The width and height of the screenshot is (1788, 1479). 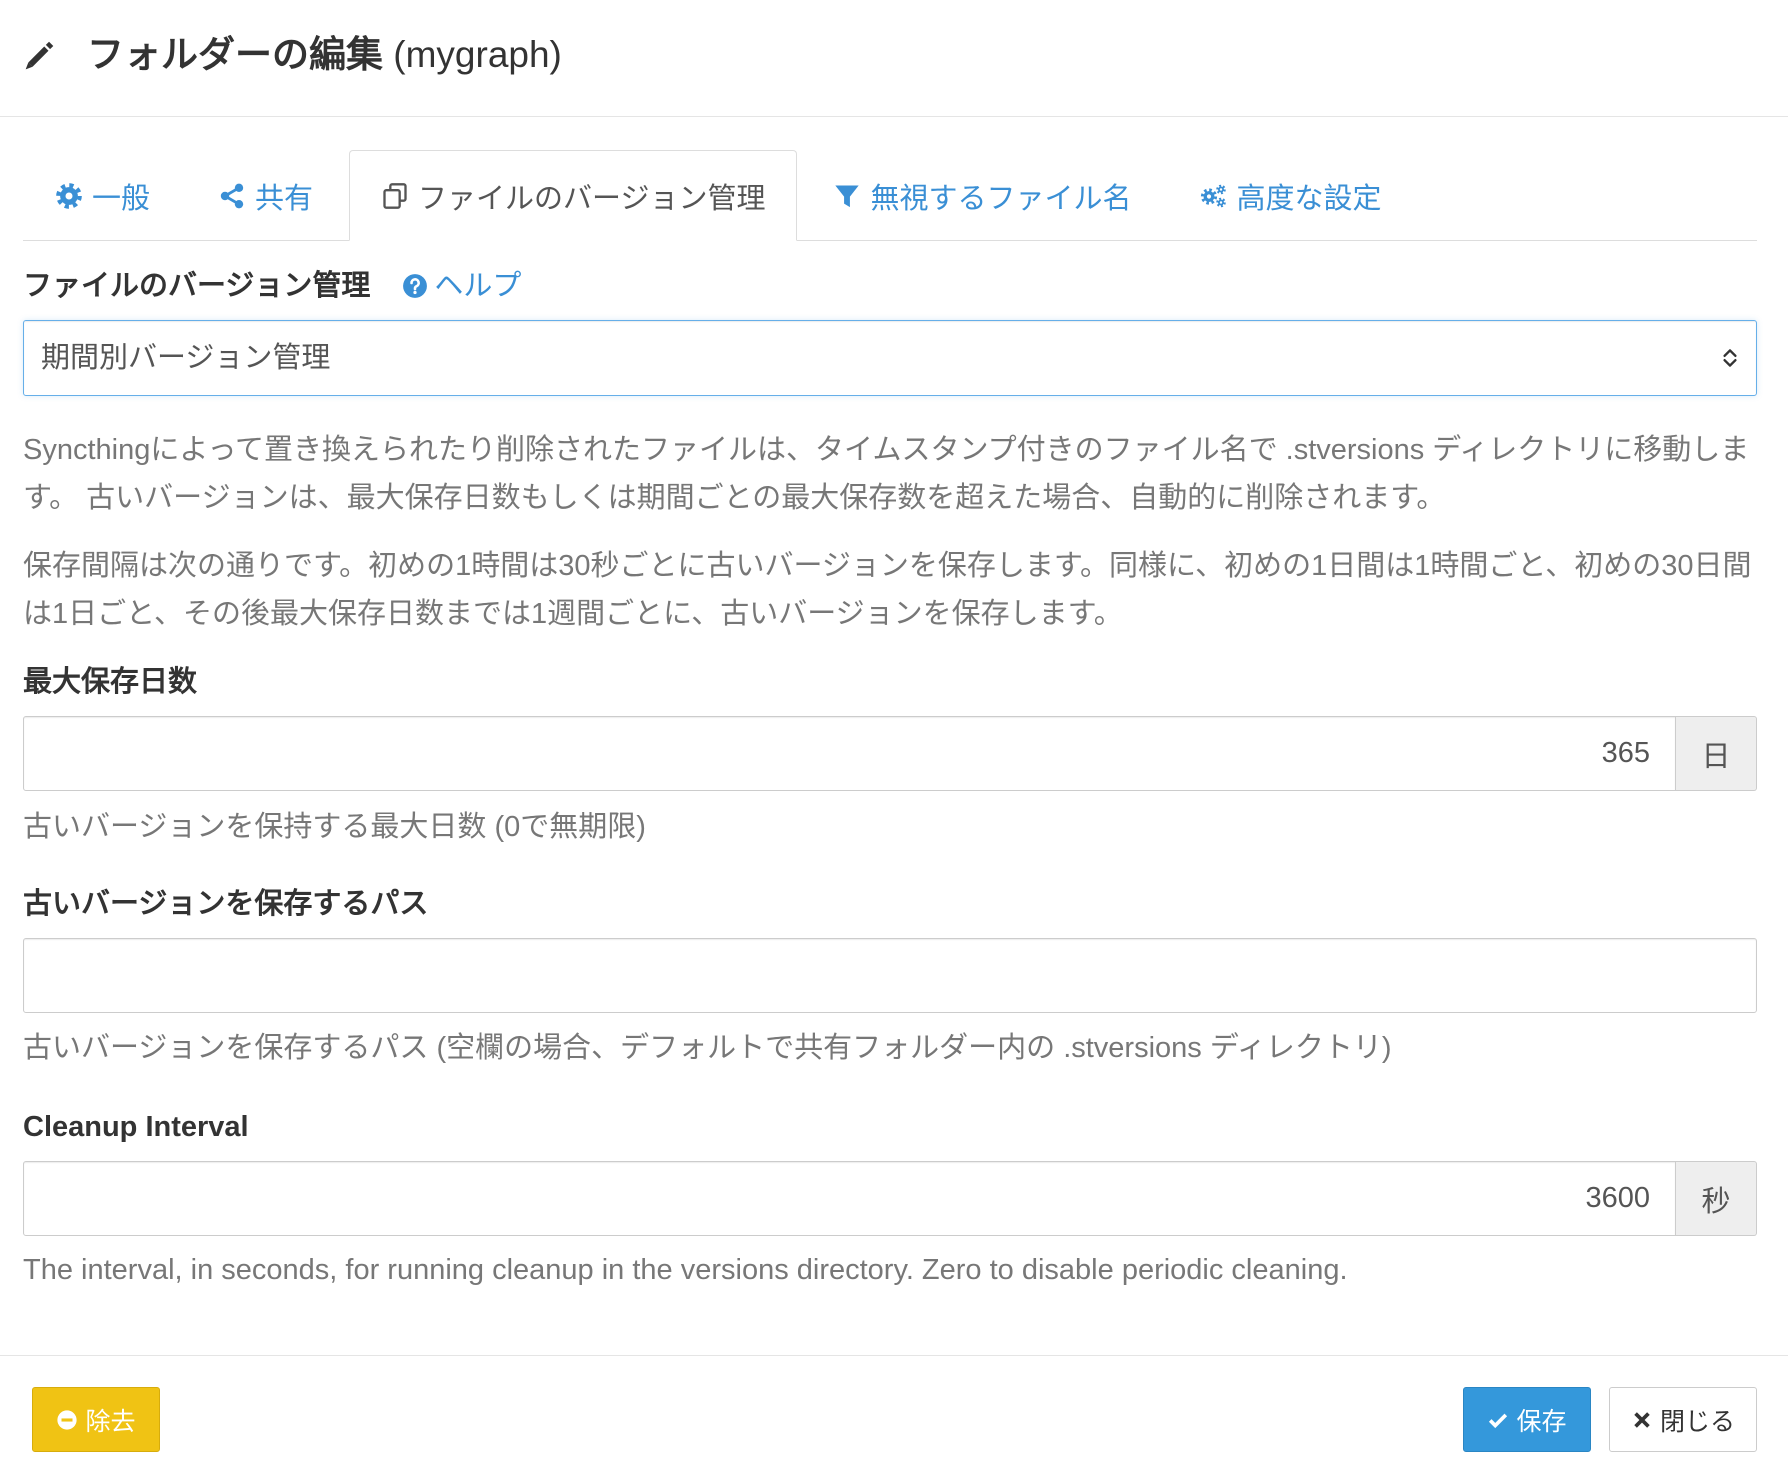 What do you see at coordinates (395, 196) in the screenshot?
I see `copy-icon` at bounding box center [395, 196].